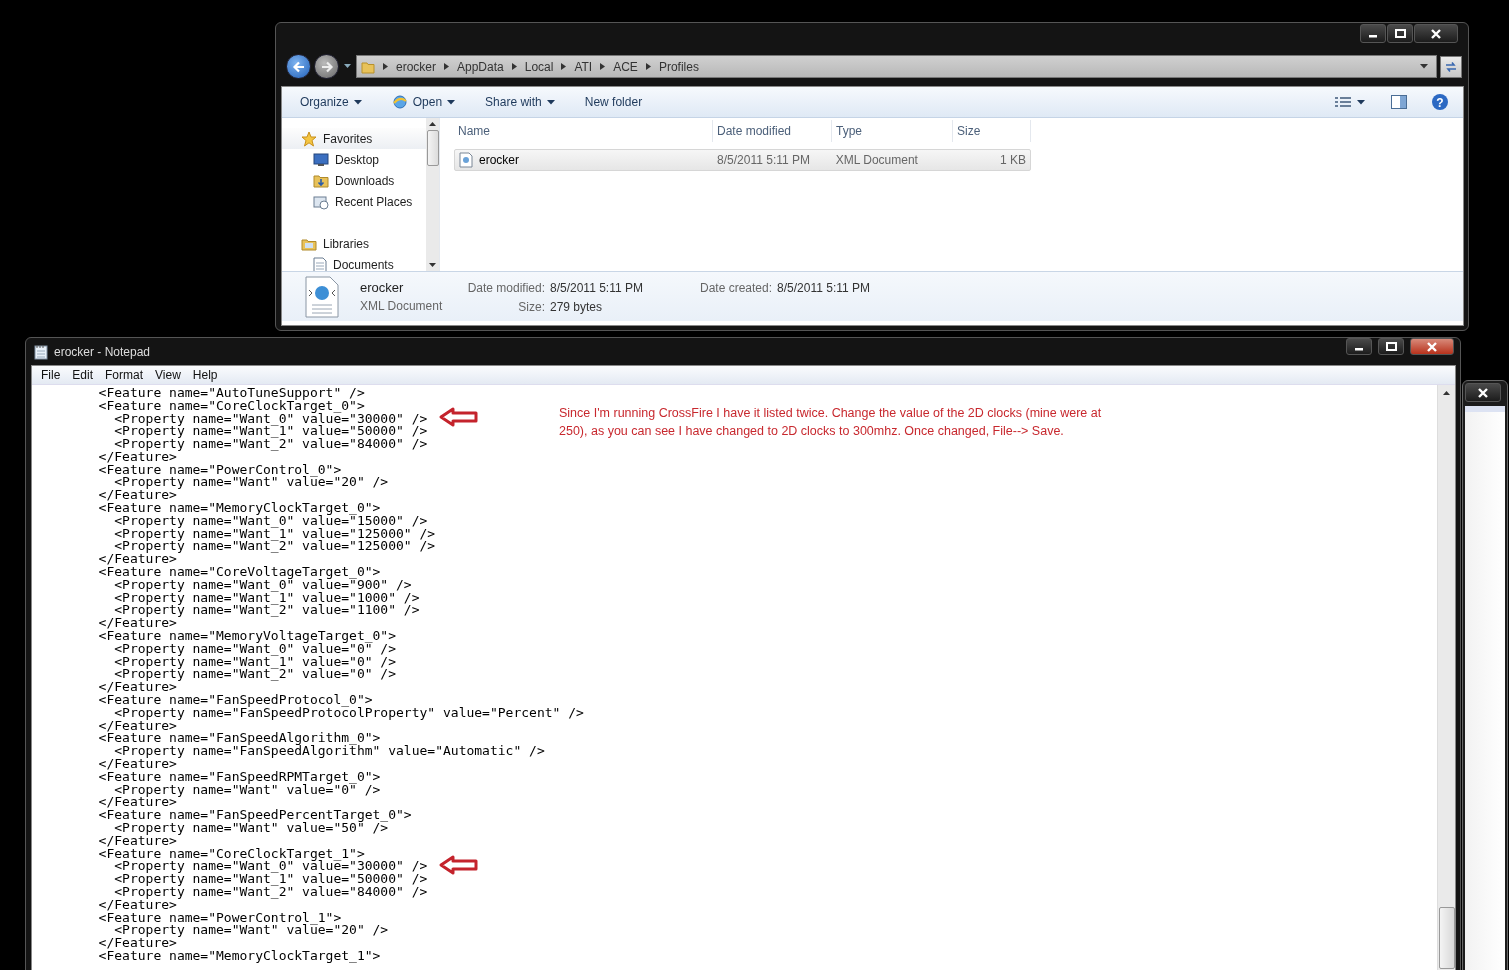  What do you see at coordinates (354, 201) in the screenshot?
I see `nav-item: Recent Places` at bounding box center [354, 201].